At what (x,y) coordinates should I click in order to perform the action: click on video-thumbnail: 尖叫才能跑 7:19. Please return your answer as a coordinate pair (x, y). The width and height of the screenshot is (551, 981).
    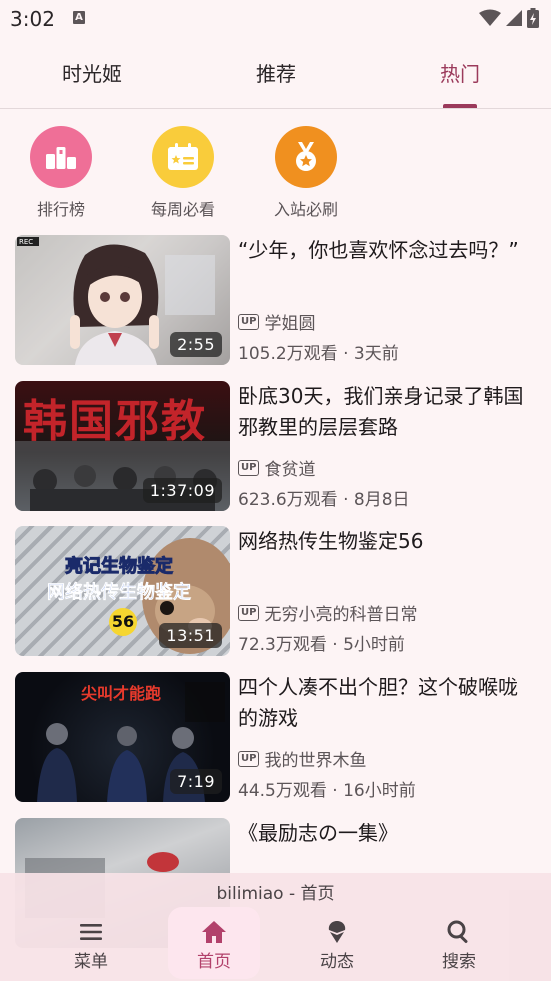
    Looking at the image, I should click on (122, 737).